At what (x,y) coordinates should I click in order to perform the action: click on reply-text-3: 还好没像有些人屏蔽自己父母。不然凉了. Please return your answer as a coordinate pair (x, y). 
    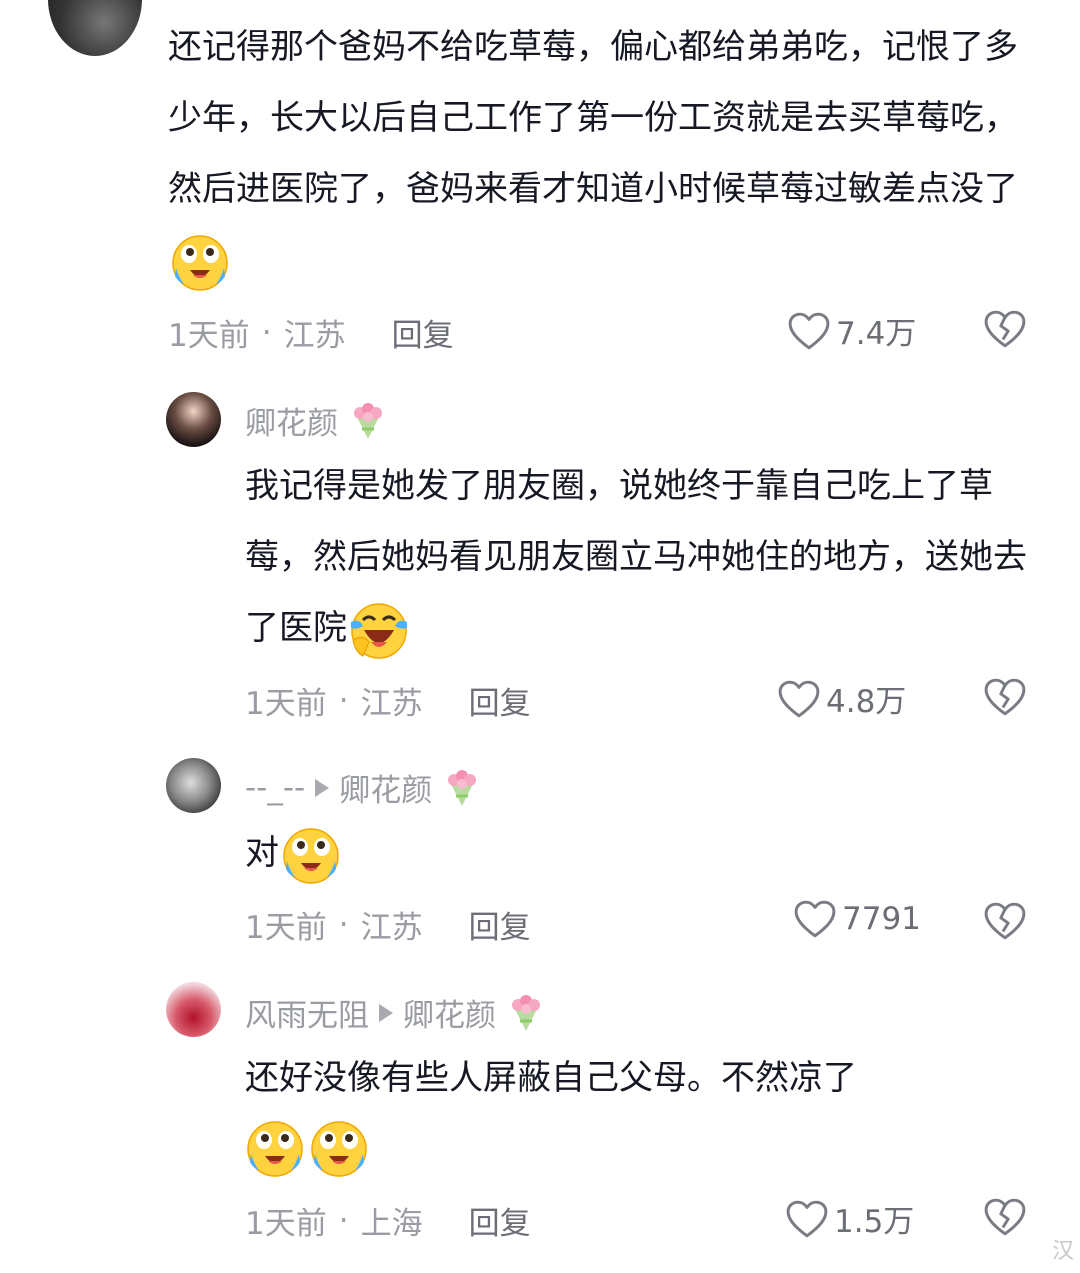
    Looking at the image, I should click on (645, 1078).